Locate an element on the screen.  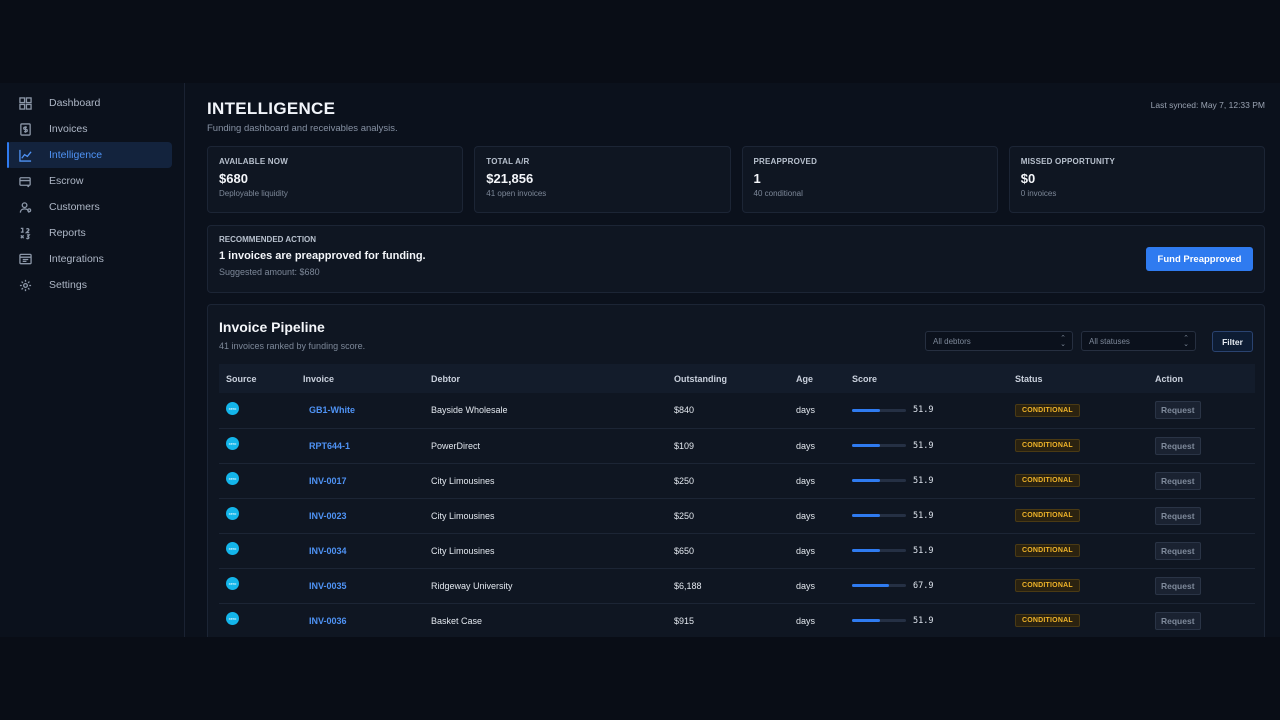
stat-value: $0 is located at coordinates (1028, 178).